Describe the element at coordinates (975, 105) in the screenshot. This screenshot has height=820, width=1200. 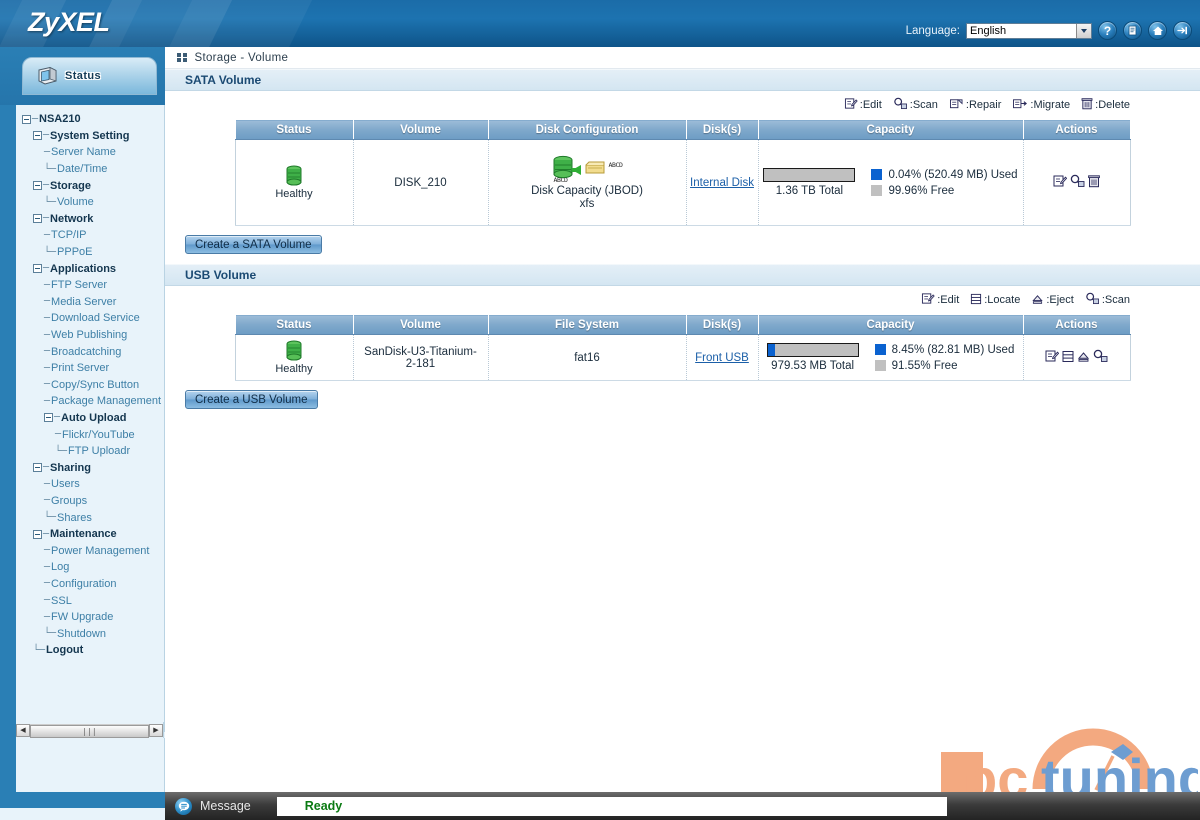
I see `legend-item: :Repair` at that location.